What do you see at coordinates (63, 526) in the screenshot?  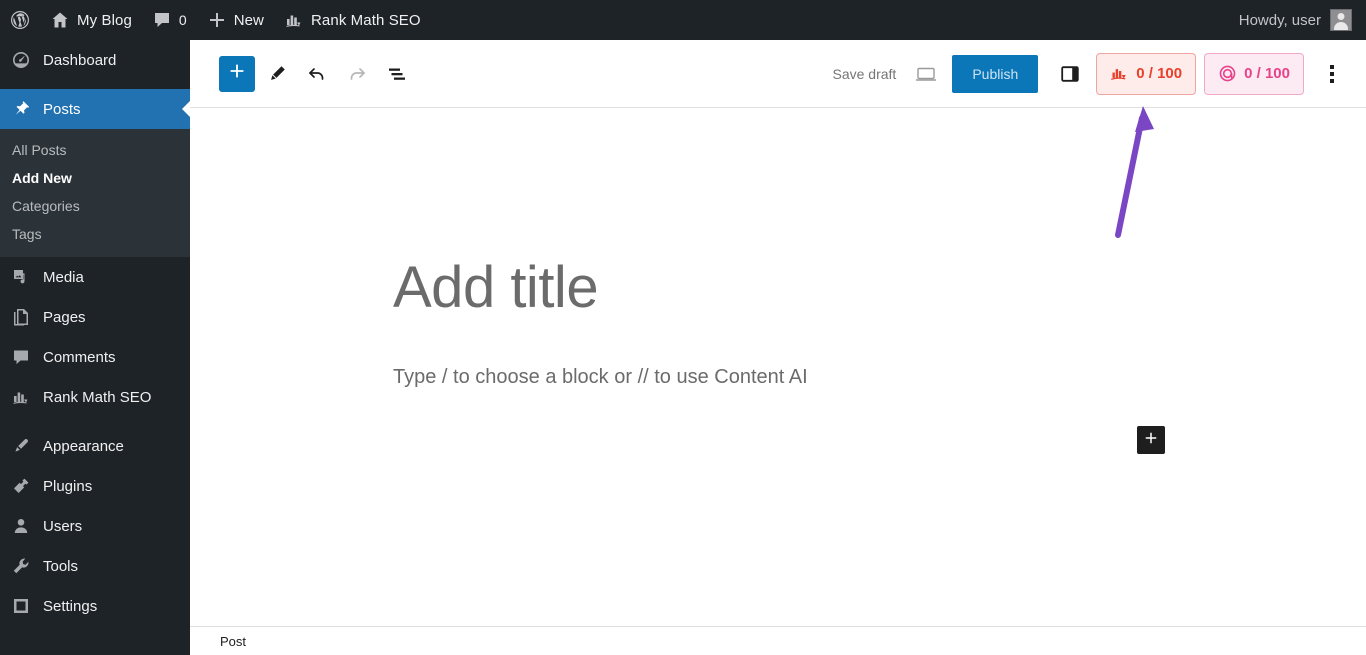 I see `sidebar-item-label: Users` at bounding box center [63, 526].